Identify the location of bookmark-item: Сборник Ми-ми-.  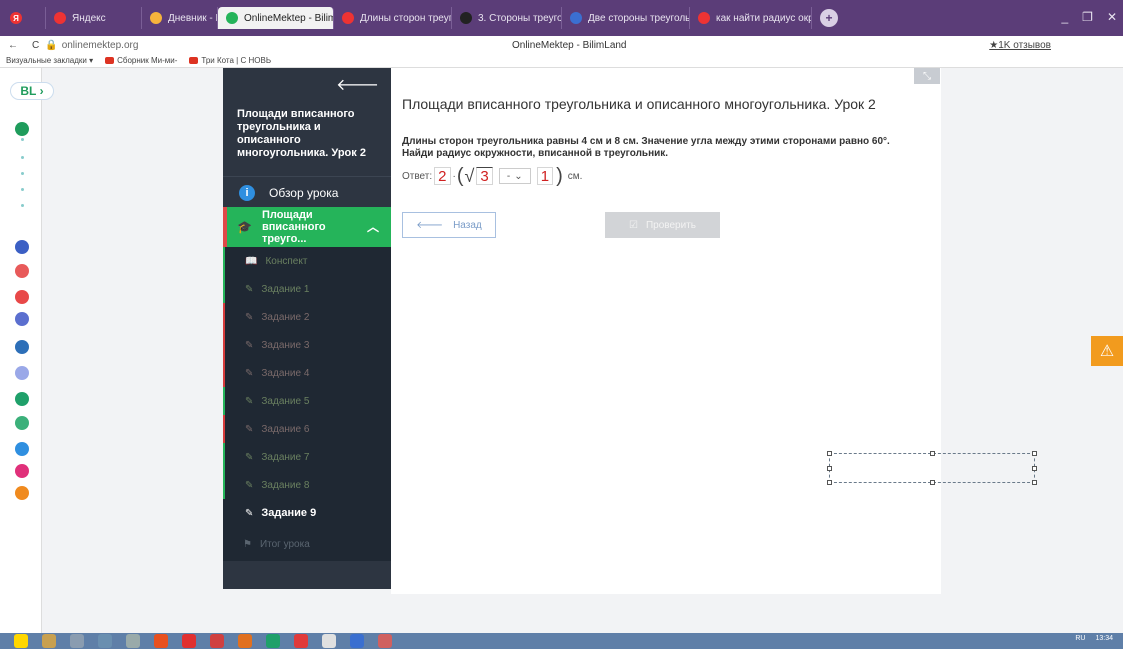
(141, 60).